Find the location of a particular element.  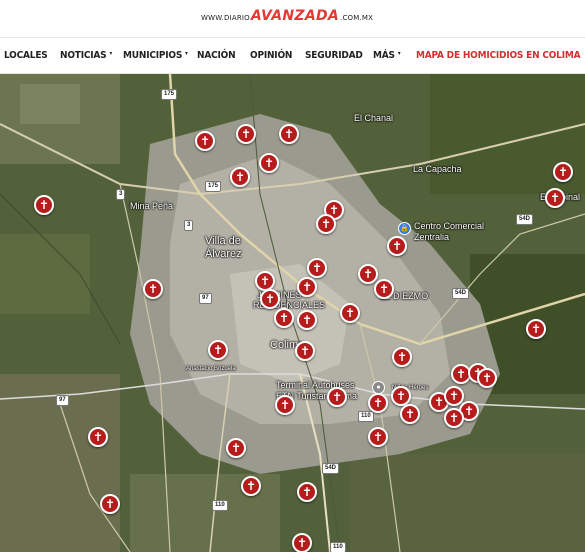

map-label-la-capacha: La Capacha is located at coordinates (437, 169).